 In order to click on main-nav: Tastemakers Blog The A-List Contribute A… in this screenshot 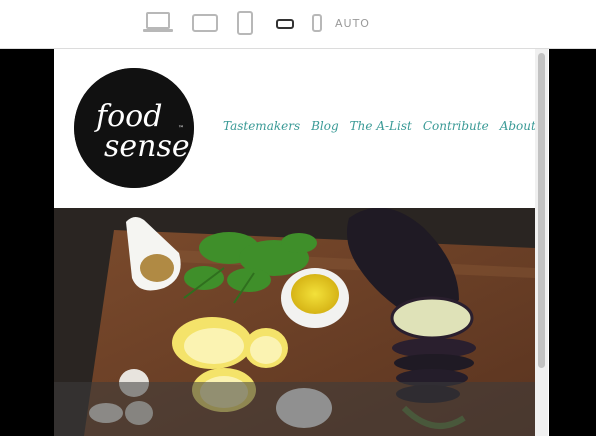, I will do `click(385, 127)`.